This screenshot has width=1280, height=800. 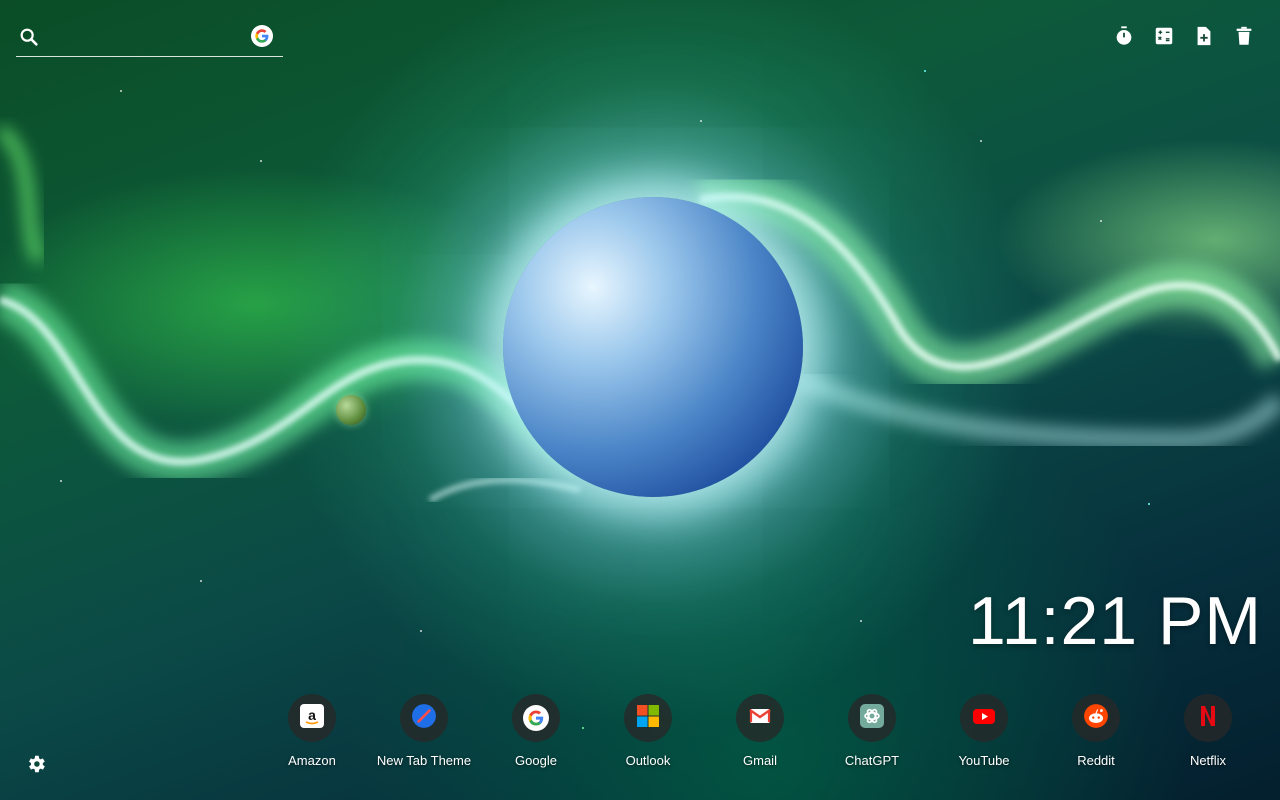 I want to click on amazon-icon: a, so click(x=312, y=718).